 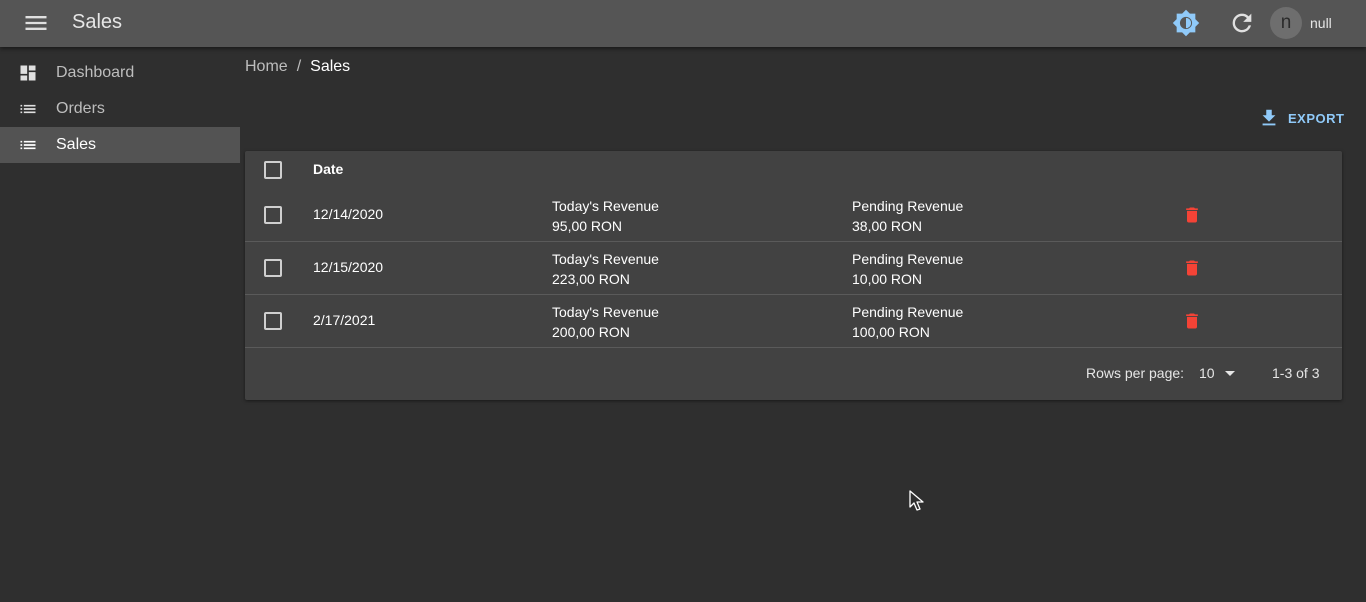 I want to click on sidebar-item-dashboard: Dashboard, so click(x=120, y=73).